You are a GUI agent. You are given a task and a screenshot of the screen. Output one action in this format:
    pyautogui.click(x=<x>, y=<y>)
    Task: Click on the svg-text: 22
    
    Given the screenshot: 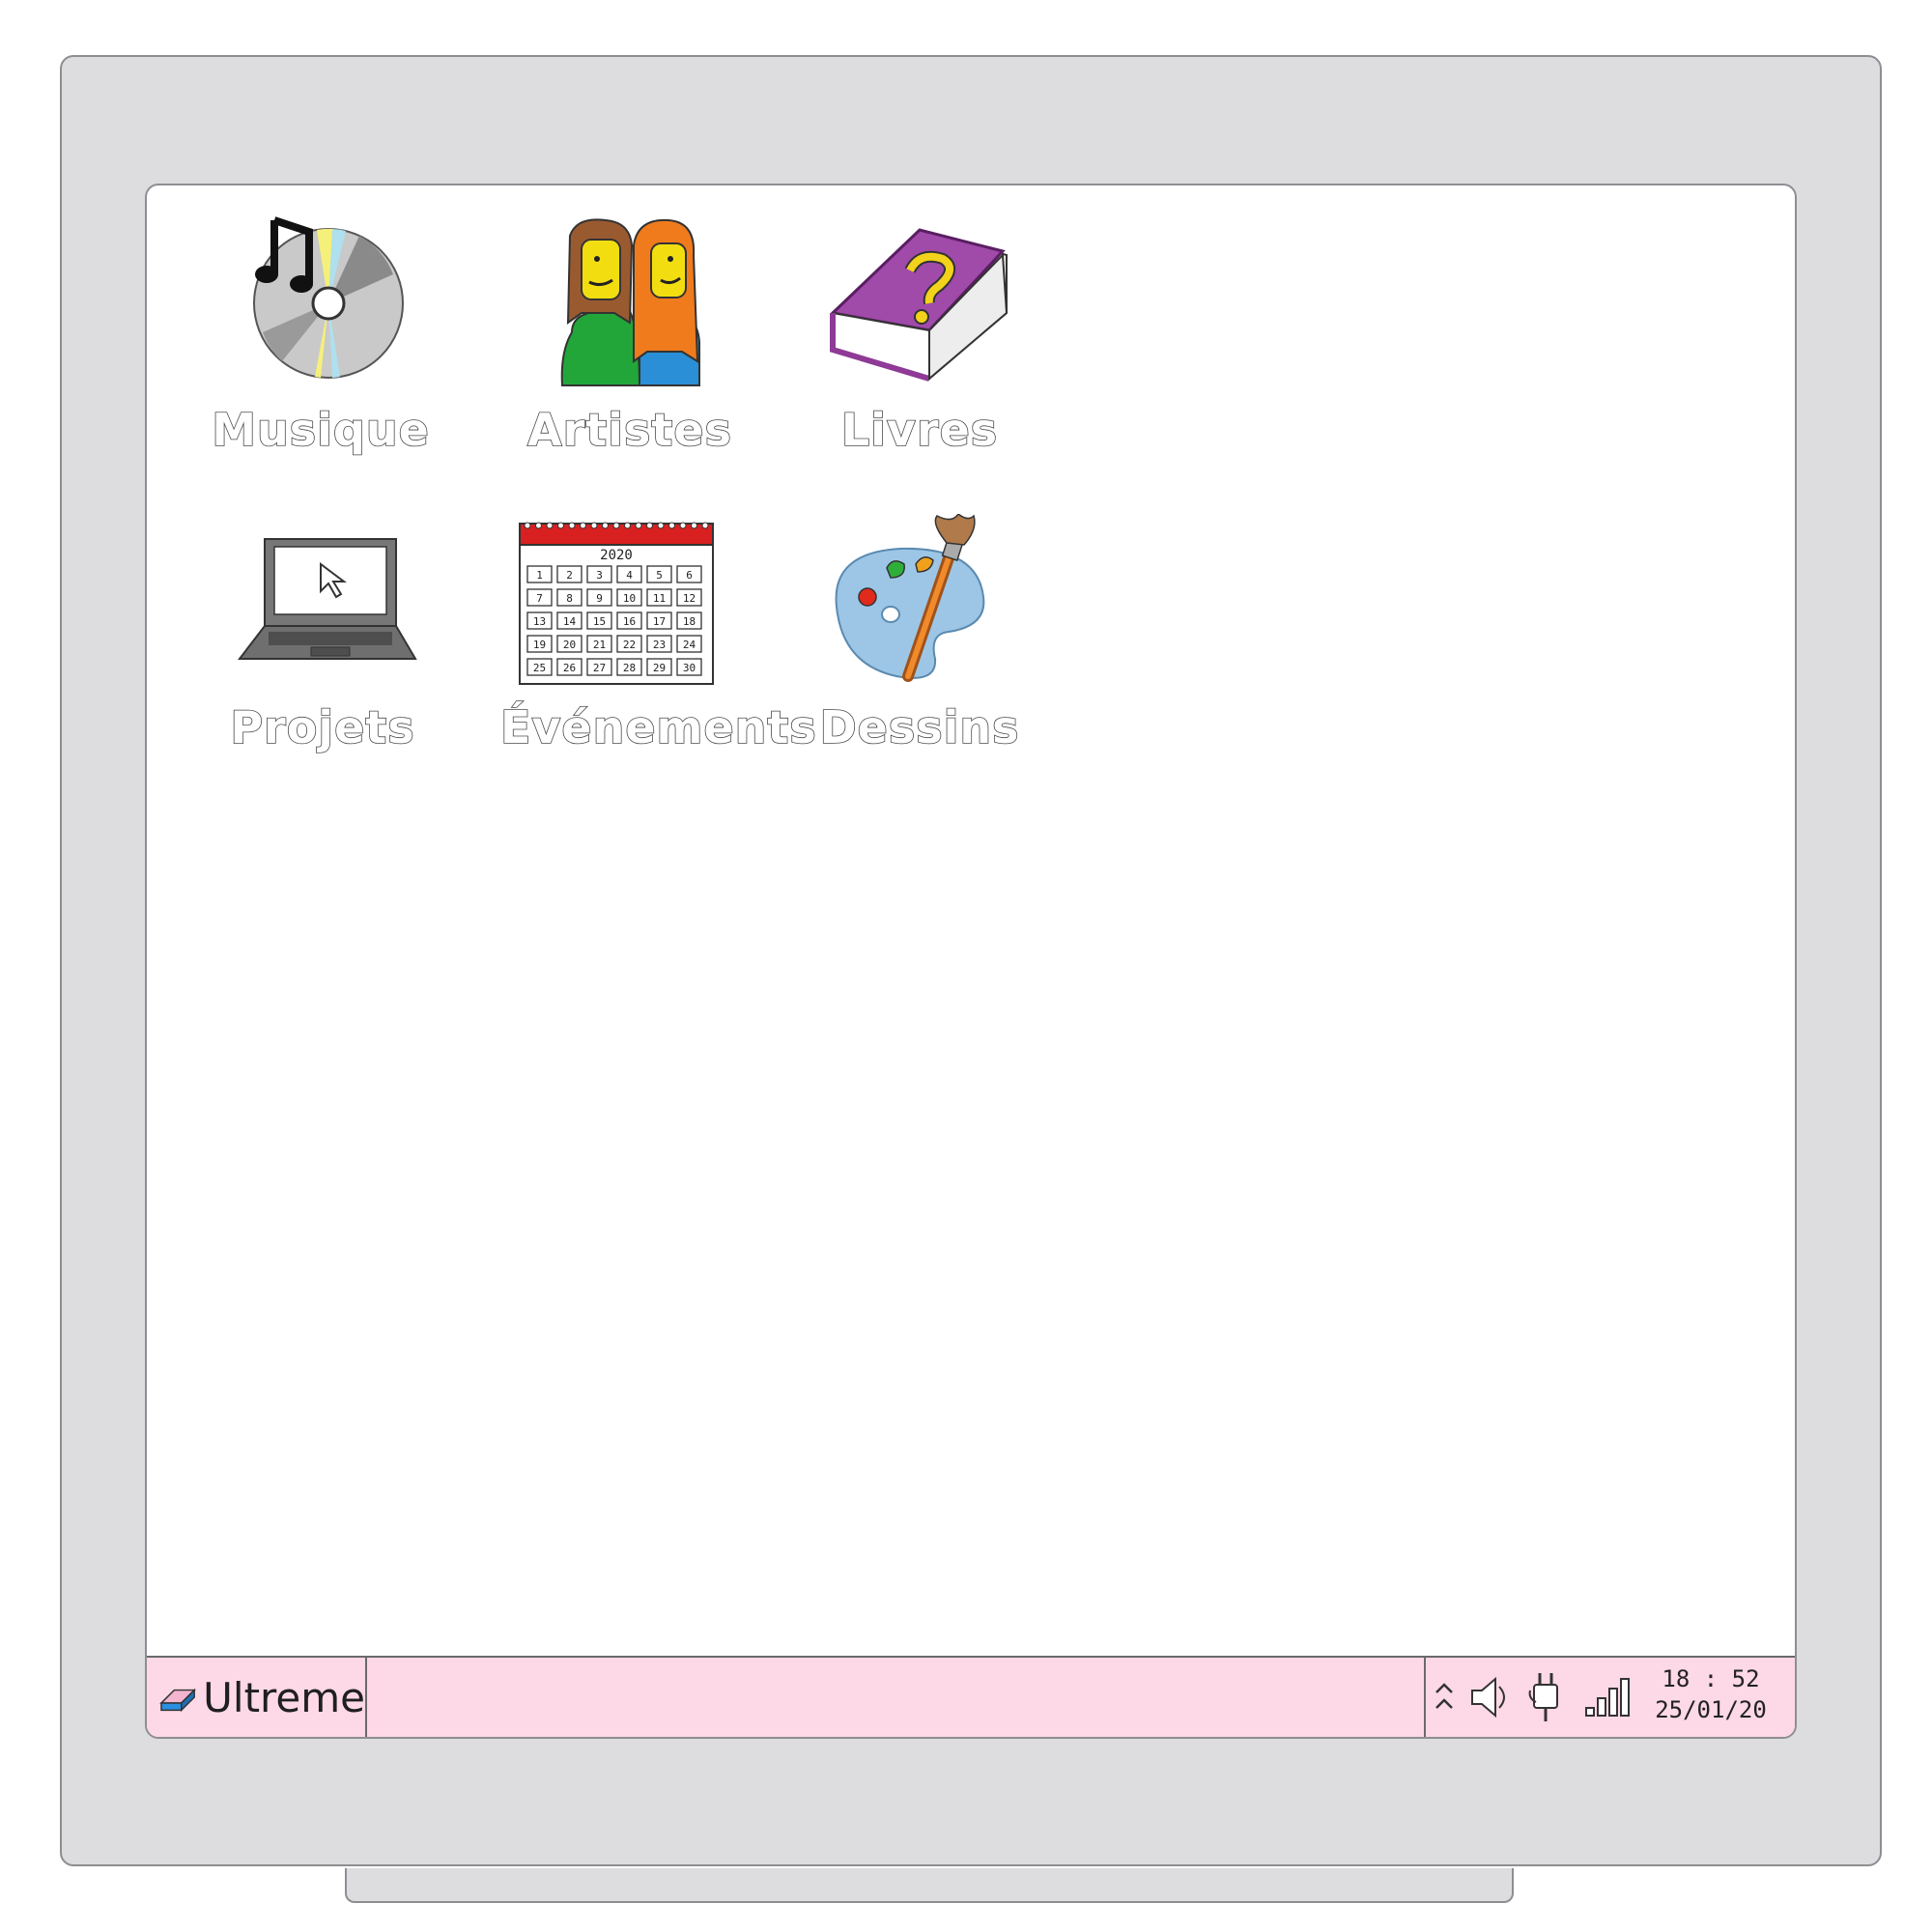 What is the action you would take?
    pyautogui.click(x=629, y=645)
    